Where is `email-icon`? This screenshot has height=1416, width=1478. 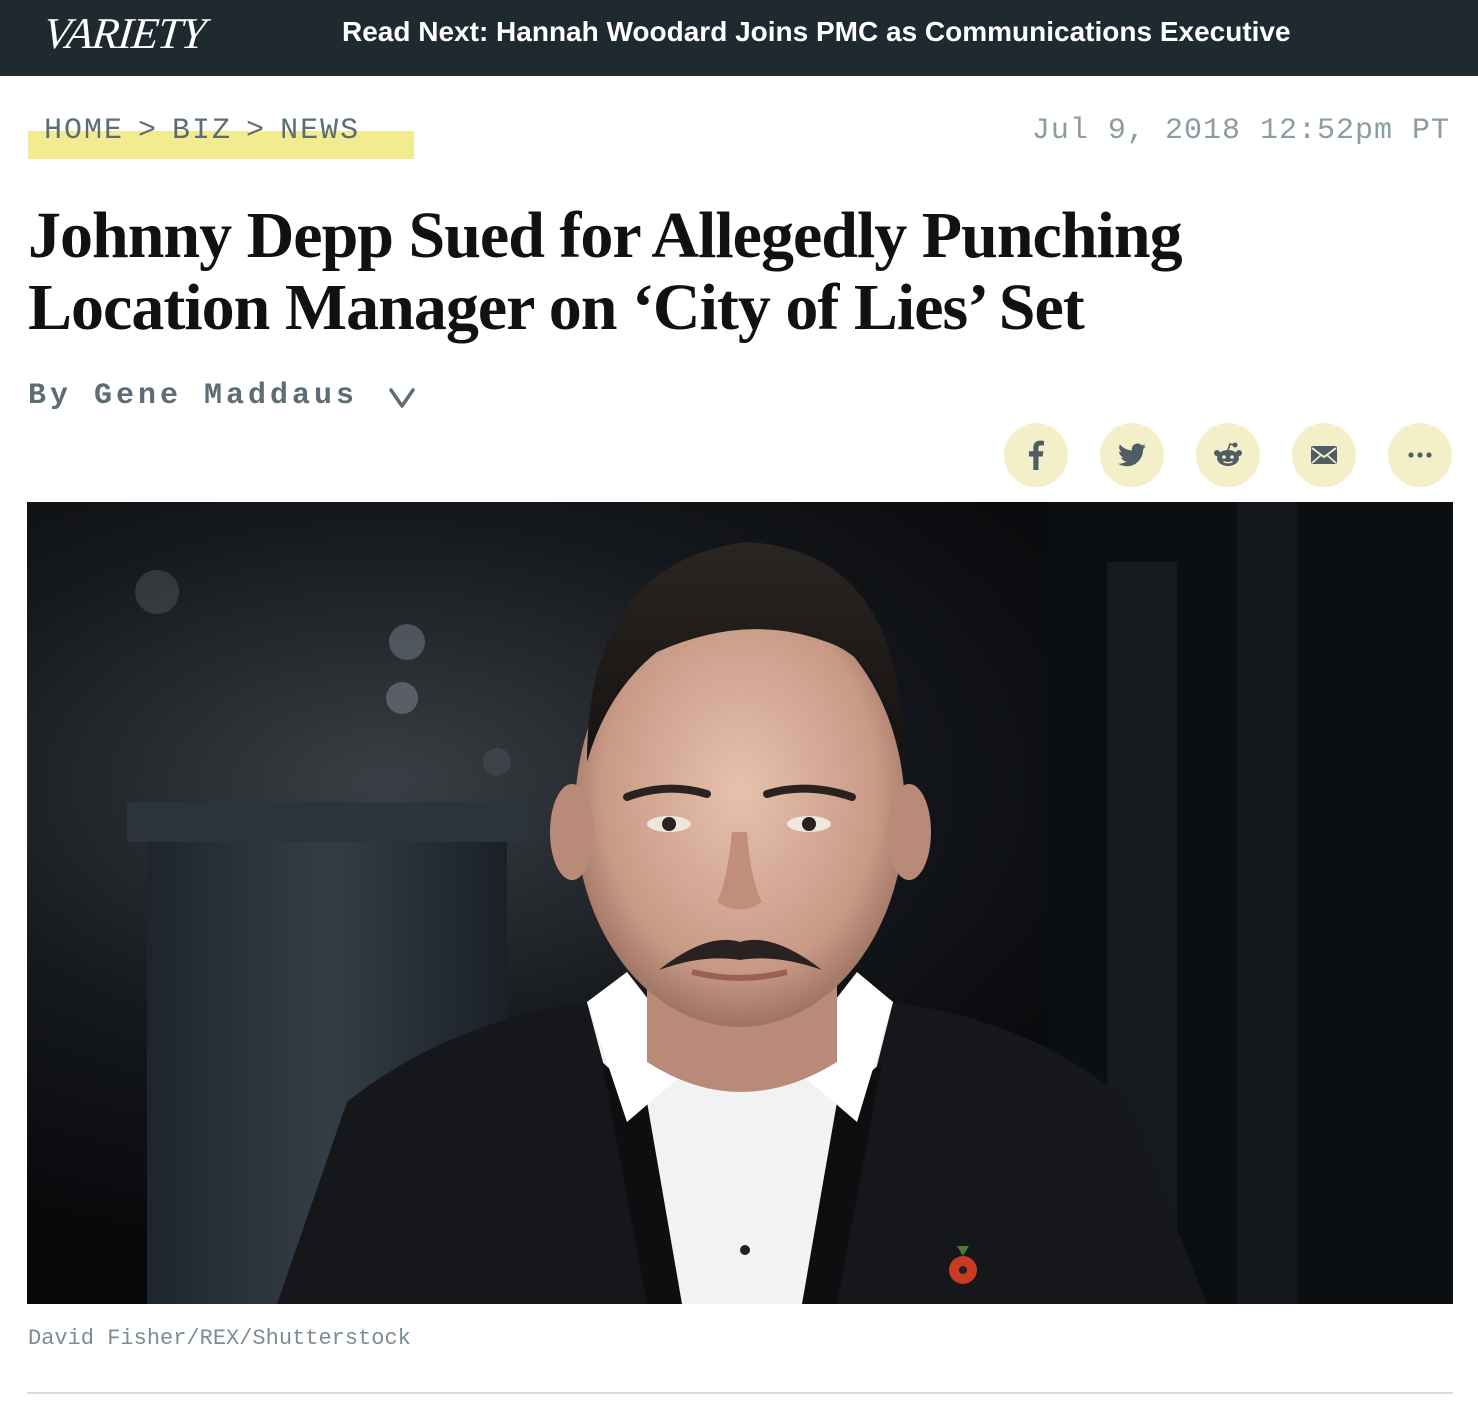 email-icon is located at coordinates (1324, 455).